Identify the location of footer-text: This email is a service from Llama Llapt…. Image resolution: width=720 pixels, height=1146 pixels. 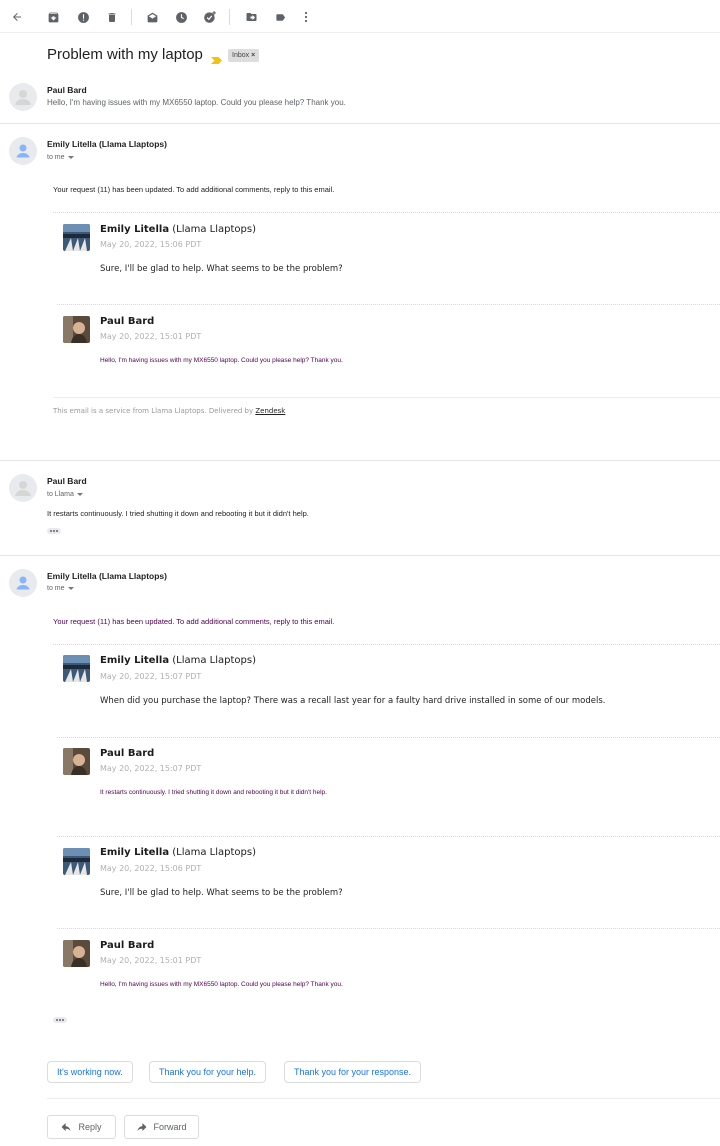
(154, 411).